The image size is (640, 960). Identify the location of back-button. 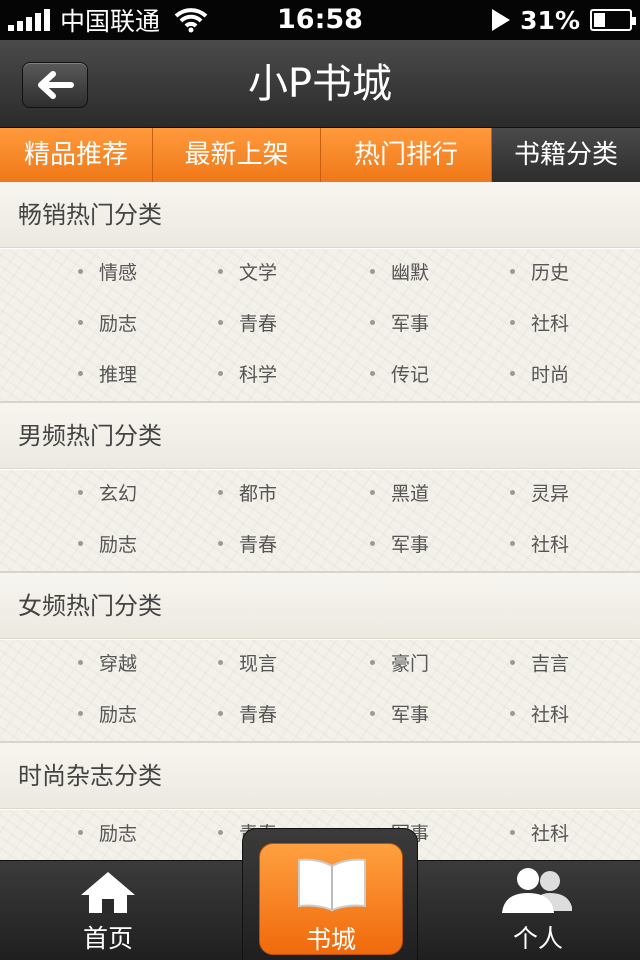
(55, 85).